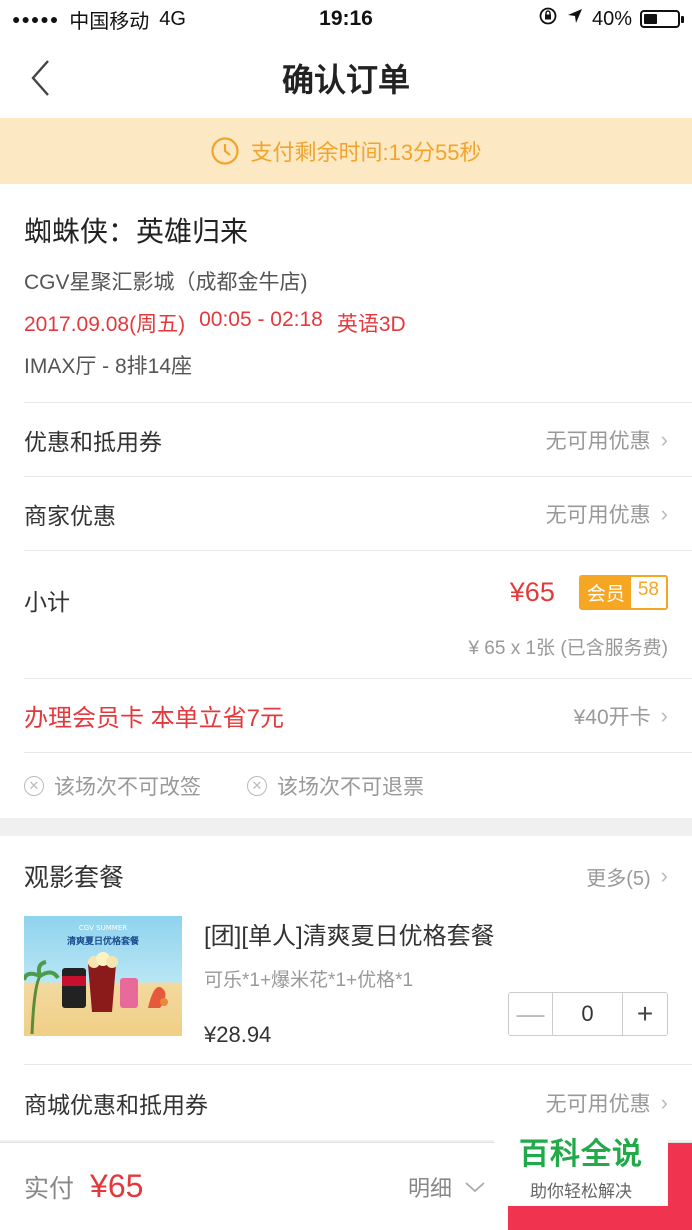  Describe the element at coordinates (581, 1191) in the screenshot. I see `watermark-subtitle: 助你轻松解决` at that location.